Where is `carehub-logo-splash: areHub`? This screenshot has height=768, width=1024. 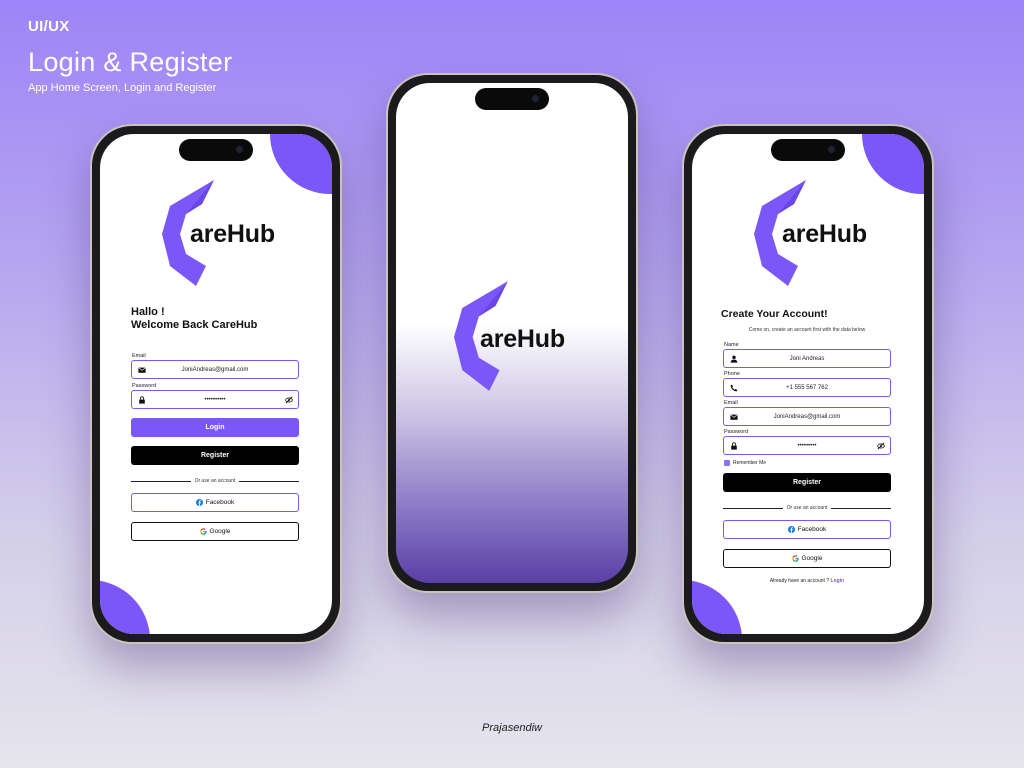 carehub-logo-splash: areHub is located at coordinates (519, 337).